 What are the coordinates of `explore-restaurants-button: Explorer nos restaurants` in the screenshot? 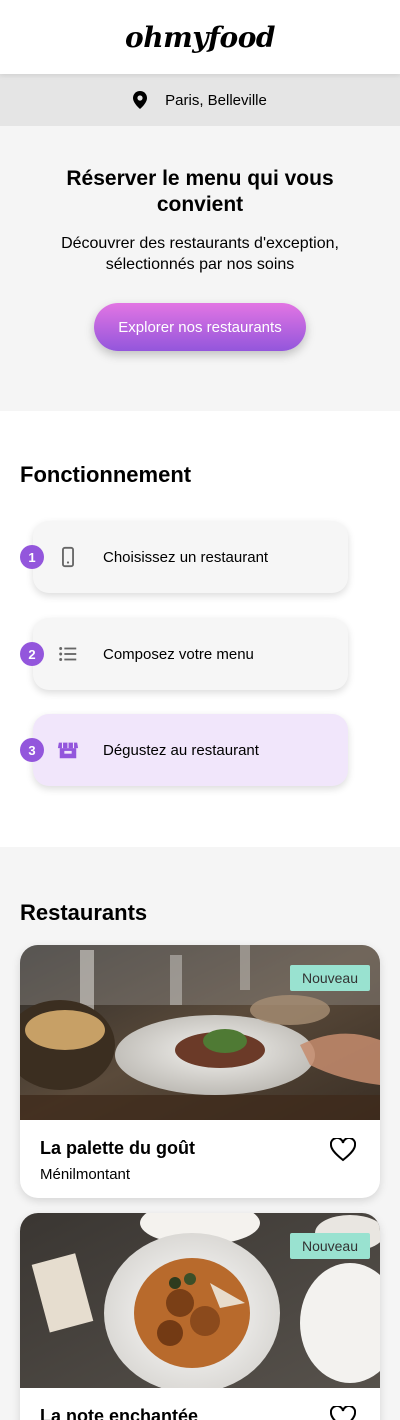 It's located at (200, 327).